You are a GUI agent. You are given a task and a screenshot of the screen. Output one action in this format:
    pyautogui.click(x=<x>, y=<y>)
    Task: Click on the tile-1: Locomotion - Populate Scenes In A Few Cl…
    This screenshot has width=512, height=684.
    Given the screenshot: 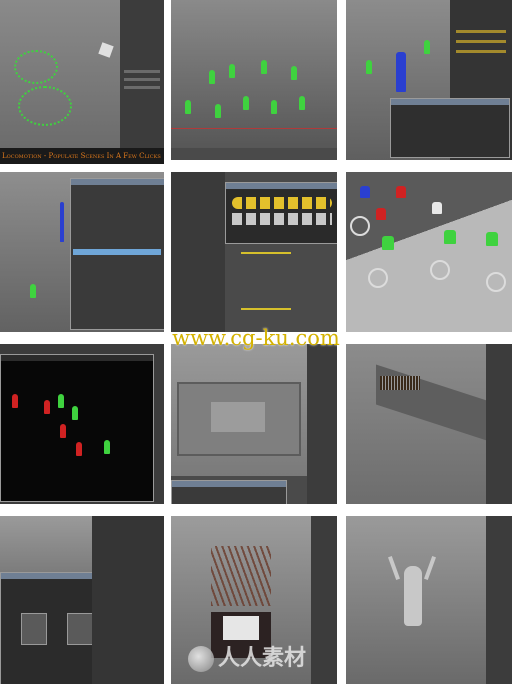 What is the action you would take?
    pyautogui.click(x=82, y=82)
    